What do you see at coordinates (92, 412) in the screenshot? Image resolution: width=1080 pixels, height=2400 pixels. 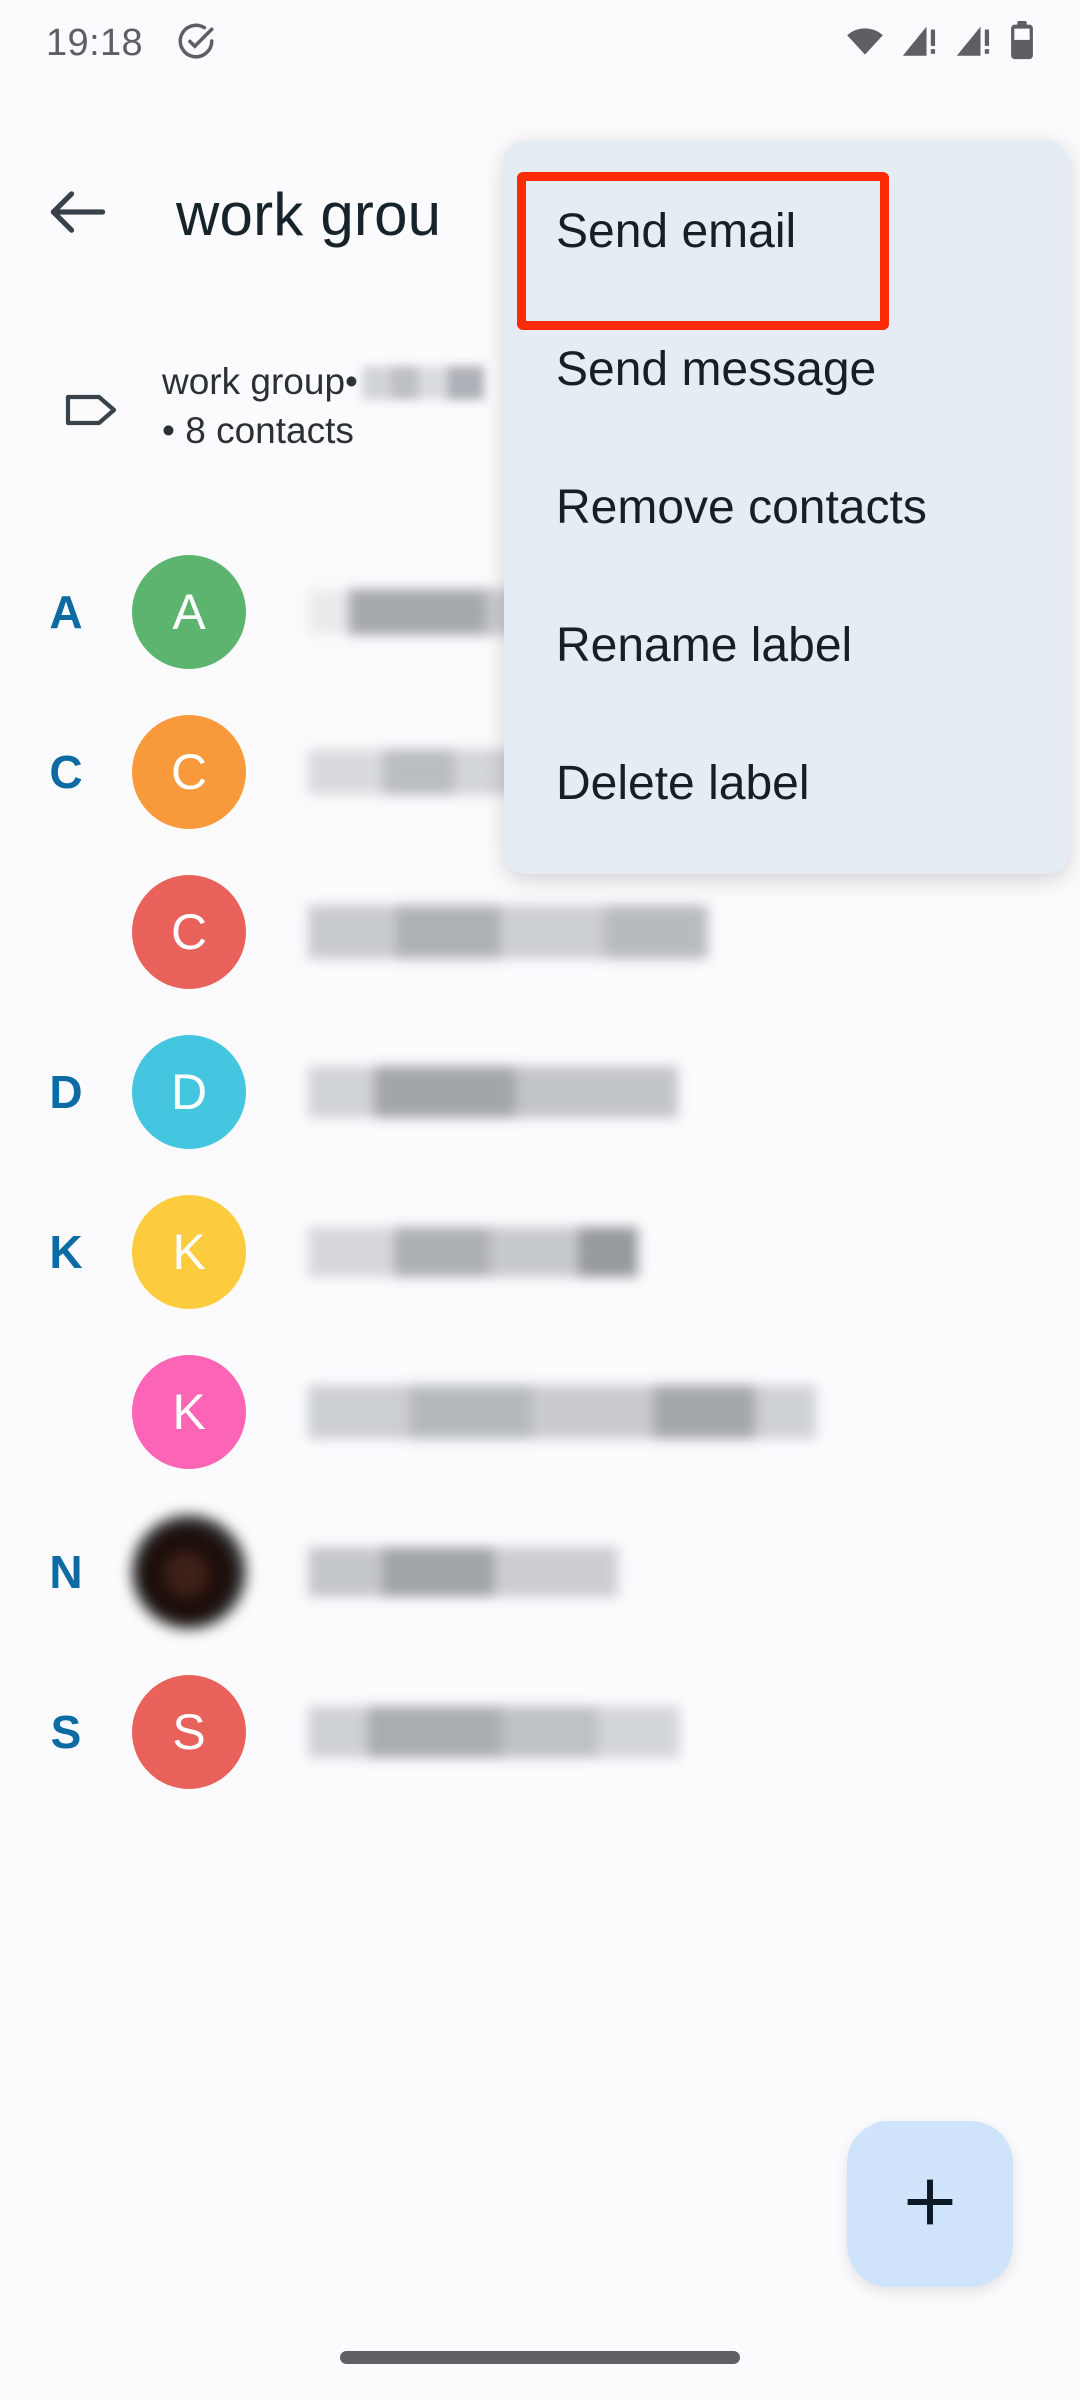 I see `label-tag-icon` at bounding box center [92, 412].